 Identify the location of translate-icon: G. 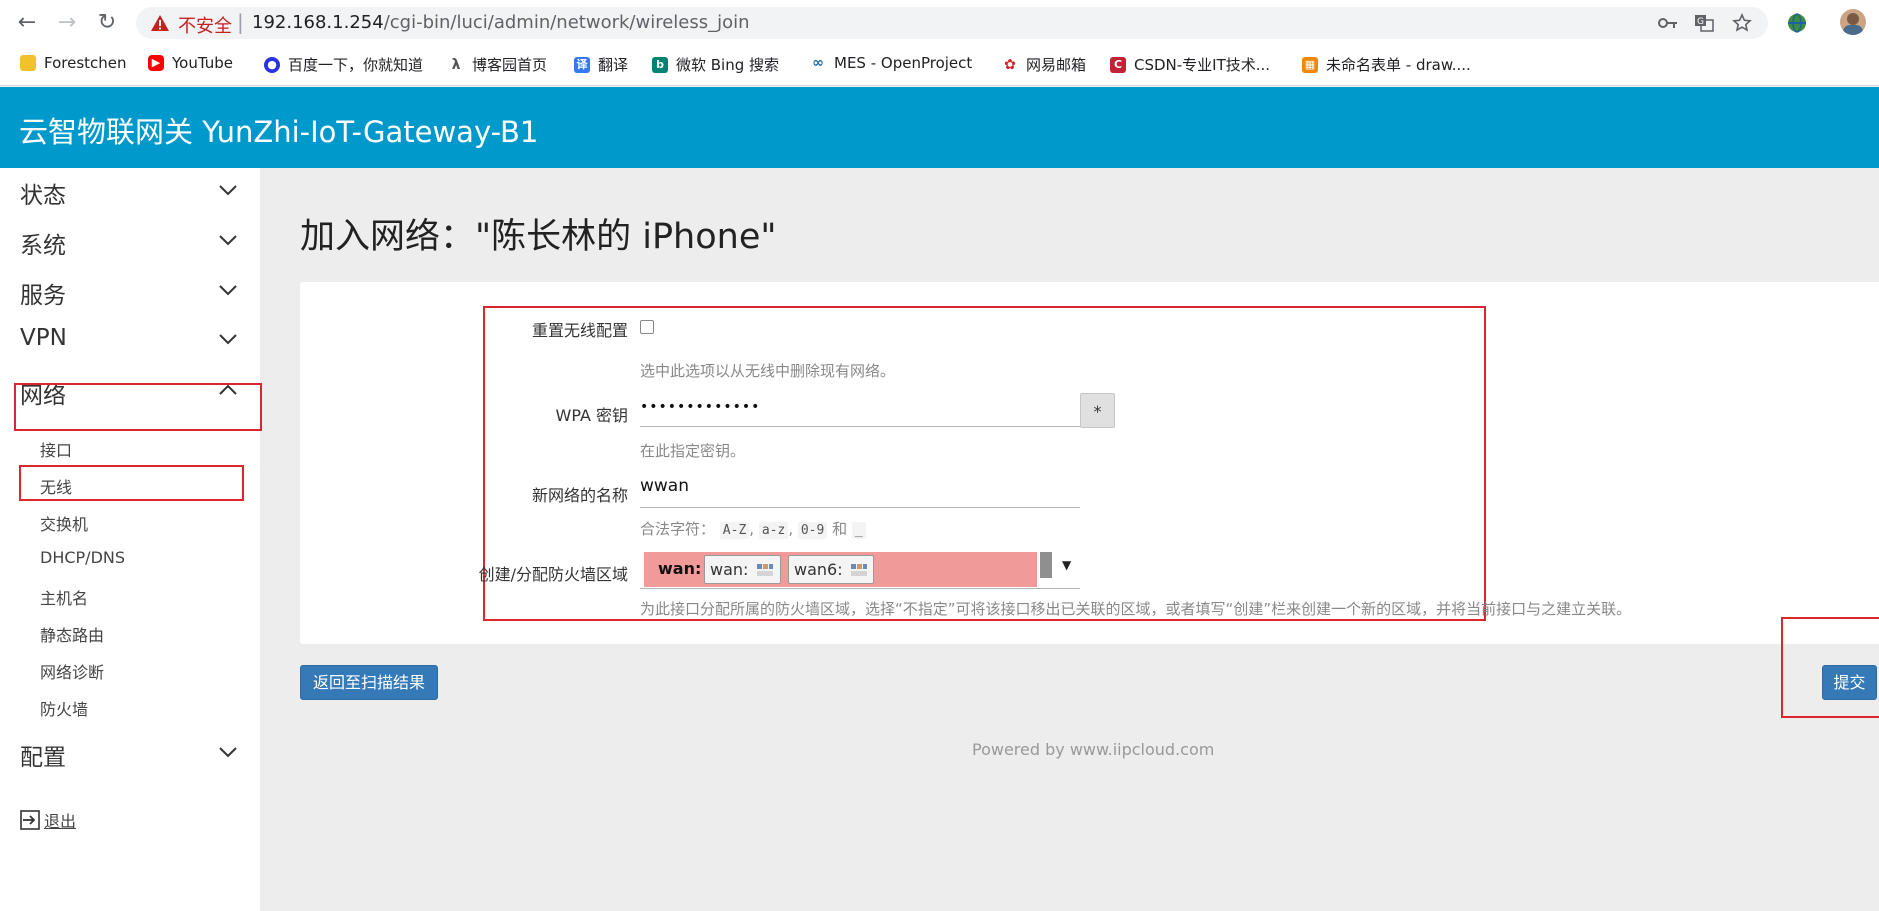
(1704, 23).